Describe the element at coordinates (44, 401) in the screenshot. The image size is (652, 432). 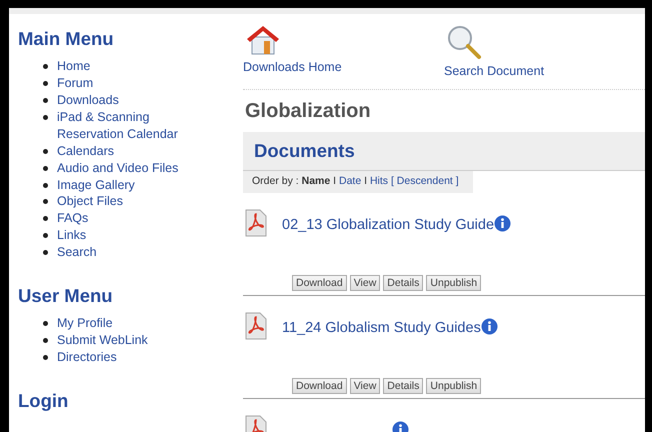
I see `menu-heading: Login` at that location.